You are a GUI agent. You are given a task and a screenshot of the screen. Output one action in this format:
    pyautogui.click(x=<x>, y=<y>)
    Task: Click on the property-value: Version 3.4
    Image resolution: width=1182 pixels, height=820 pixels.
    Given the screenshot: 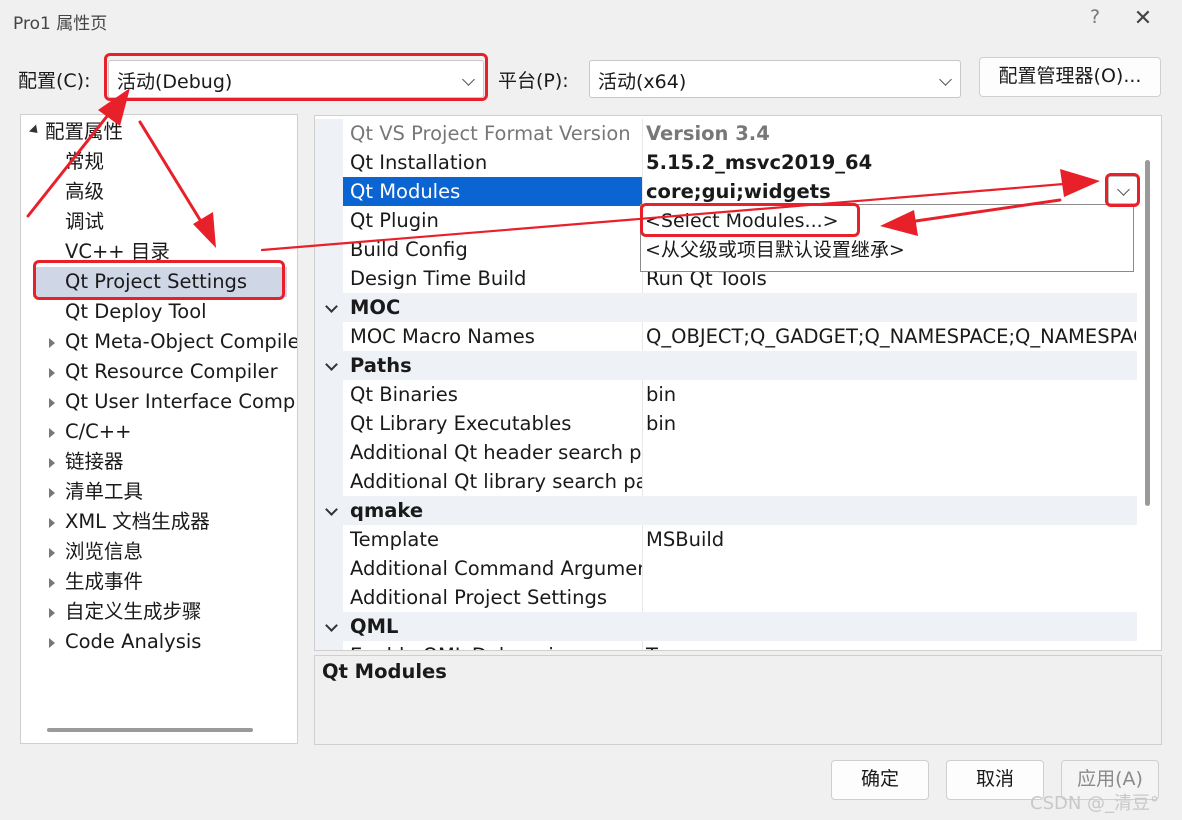 What is the action you would take?
    pyautogui.click(x=891, y=133)
    